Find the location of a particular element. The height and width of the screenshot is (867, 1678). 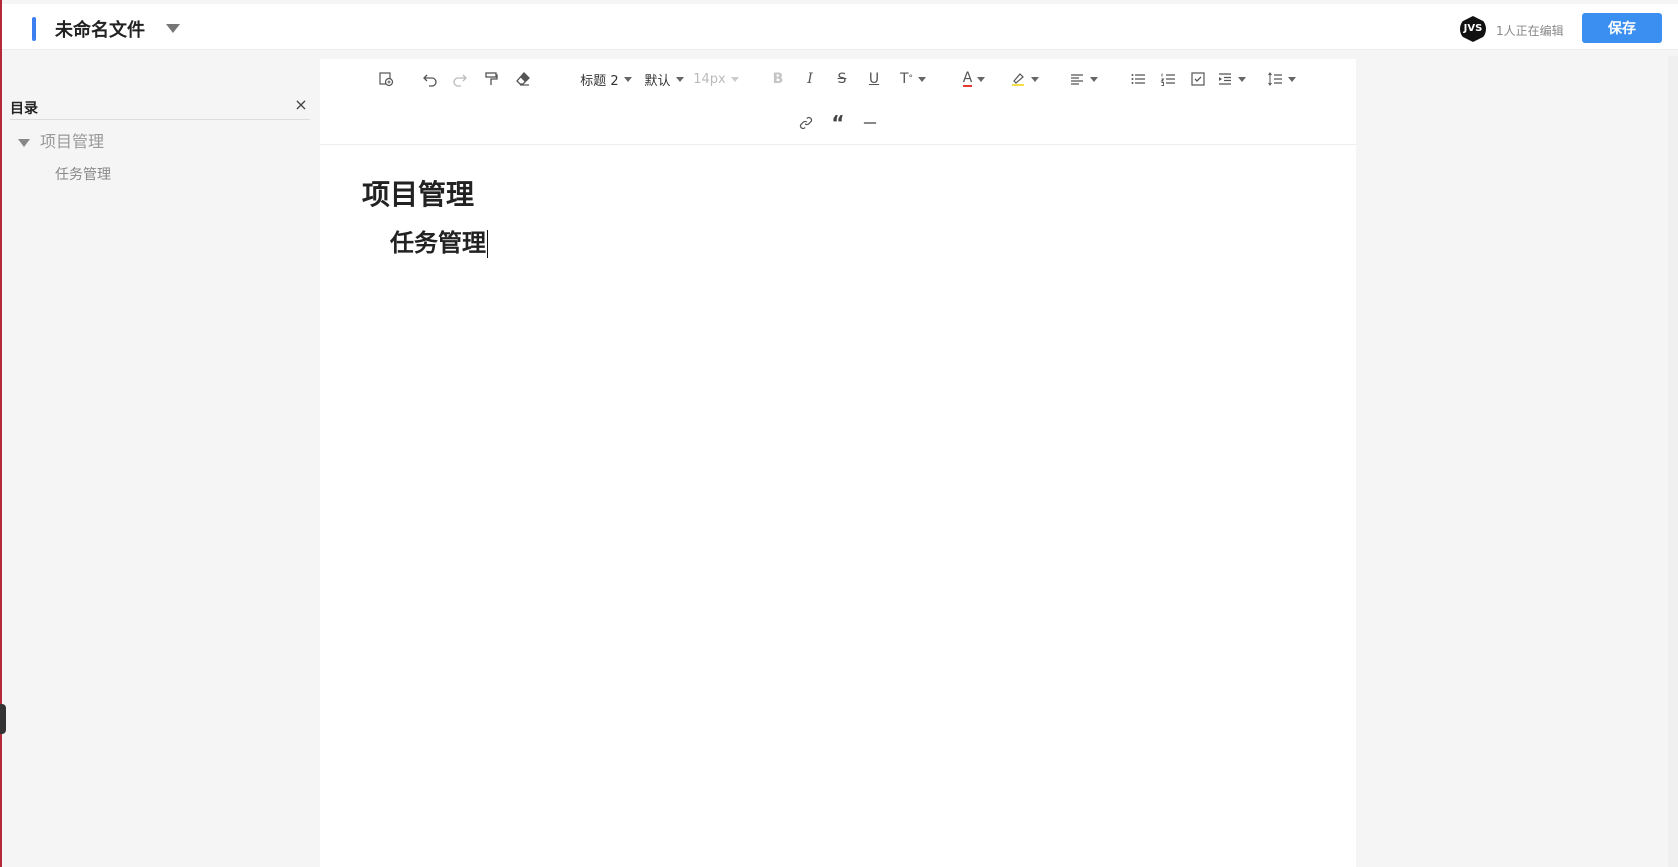

bold-icon: B is located at coordinates (778, 79).